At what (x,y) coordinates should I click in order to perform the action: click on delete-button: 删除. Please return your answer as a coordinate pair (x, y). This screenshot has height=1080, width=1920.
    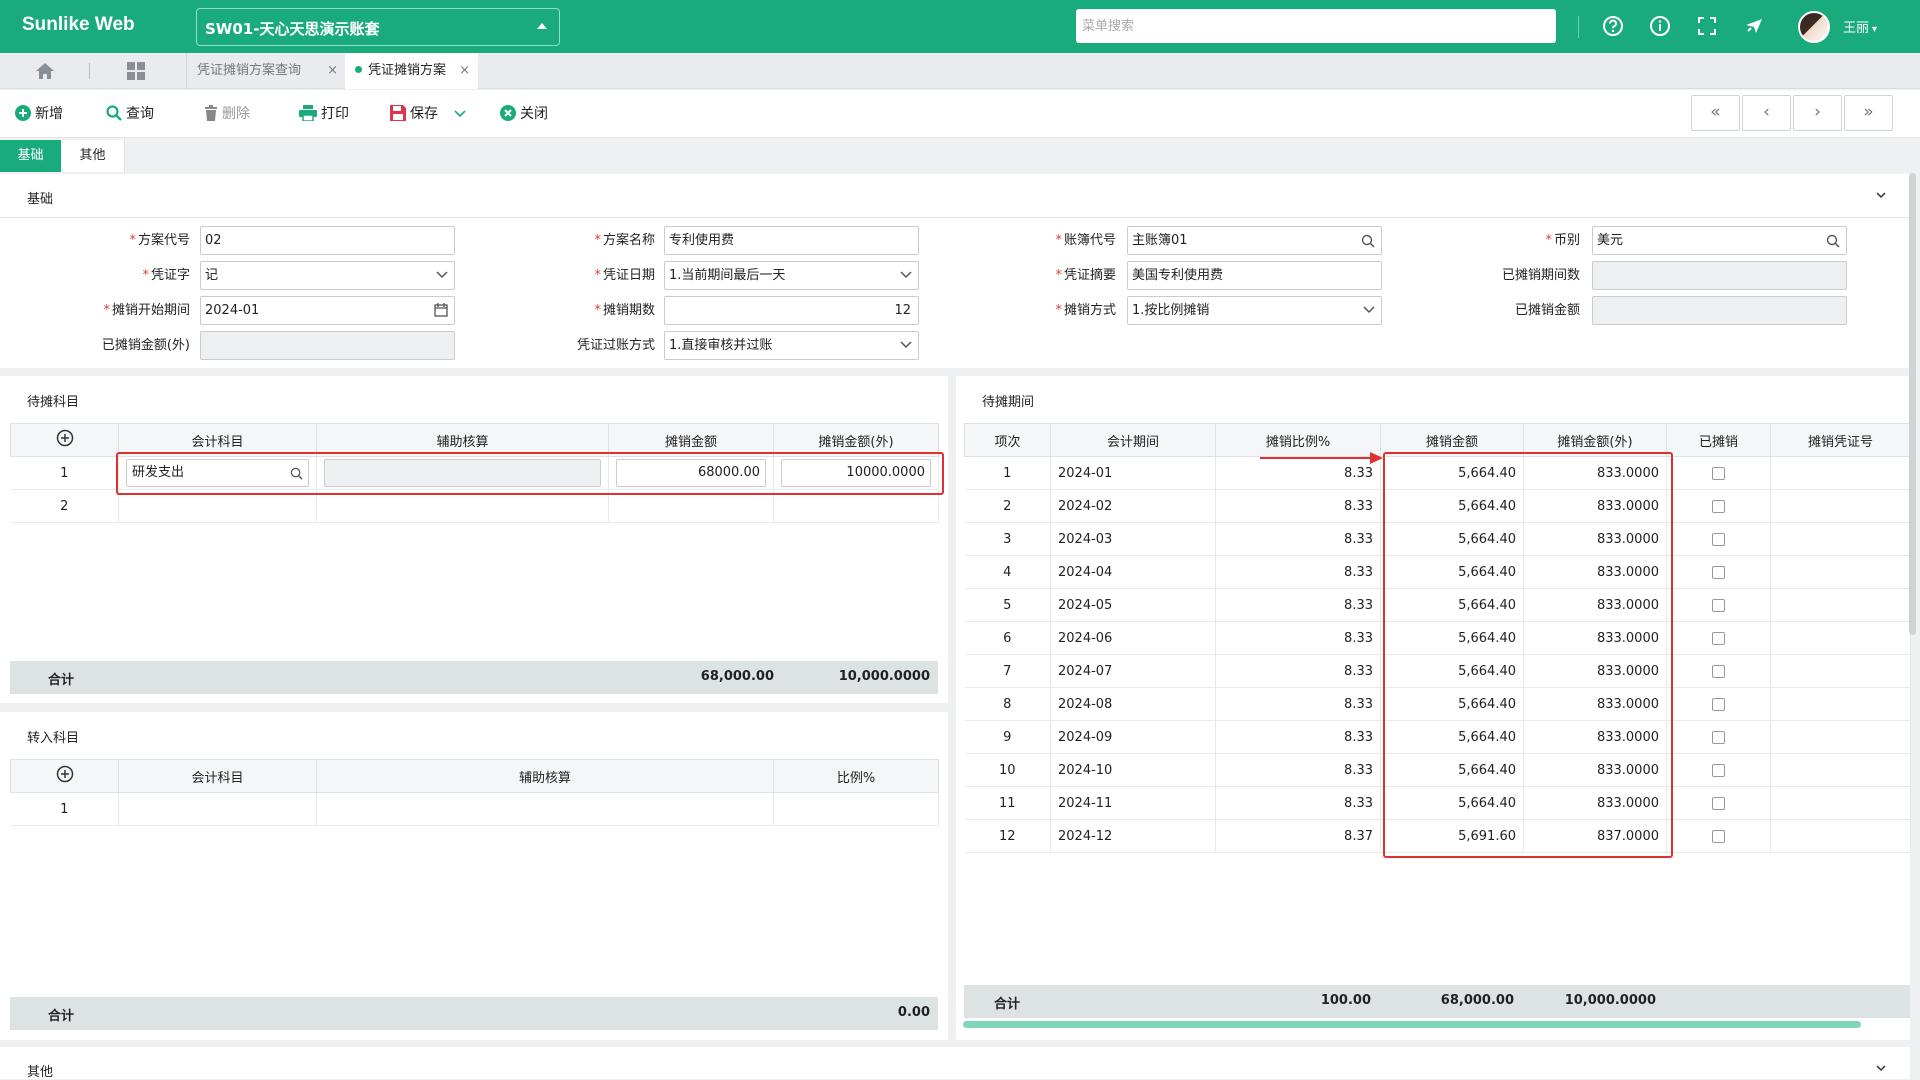
    Looking at the image, I should click on (227, 114).